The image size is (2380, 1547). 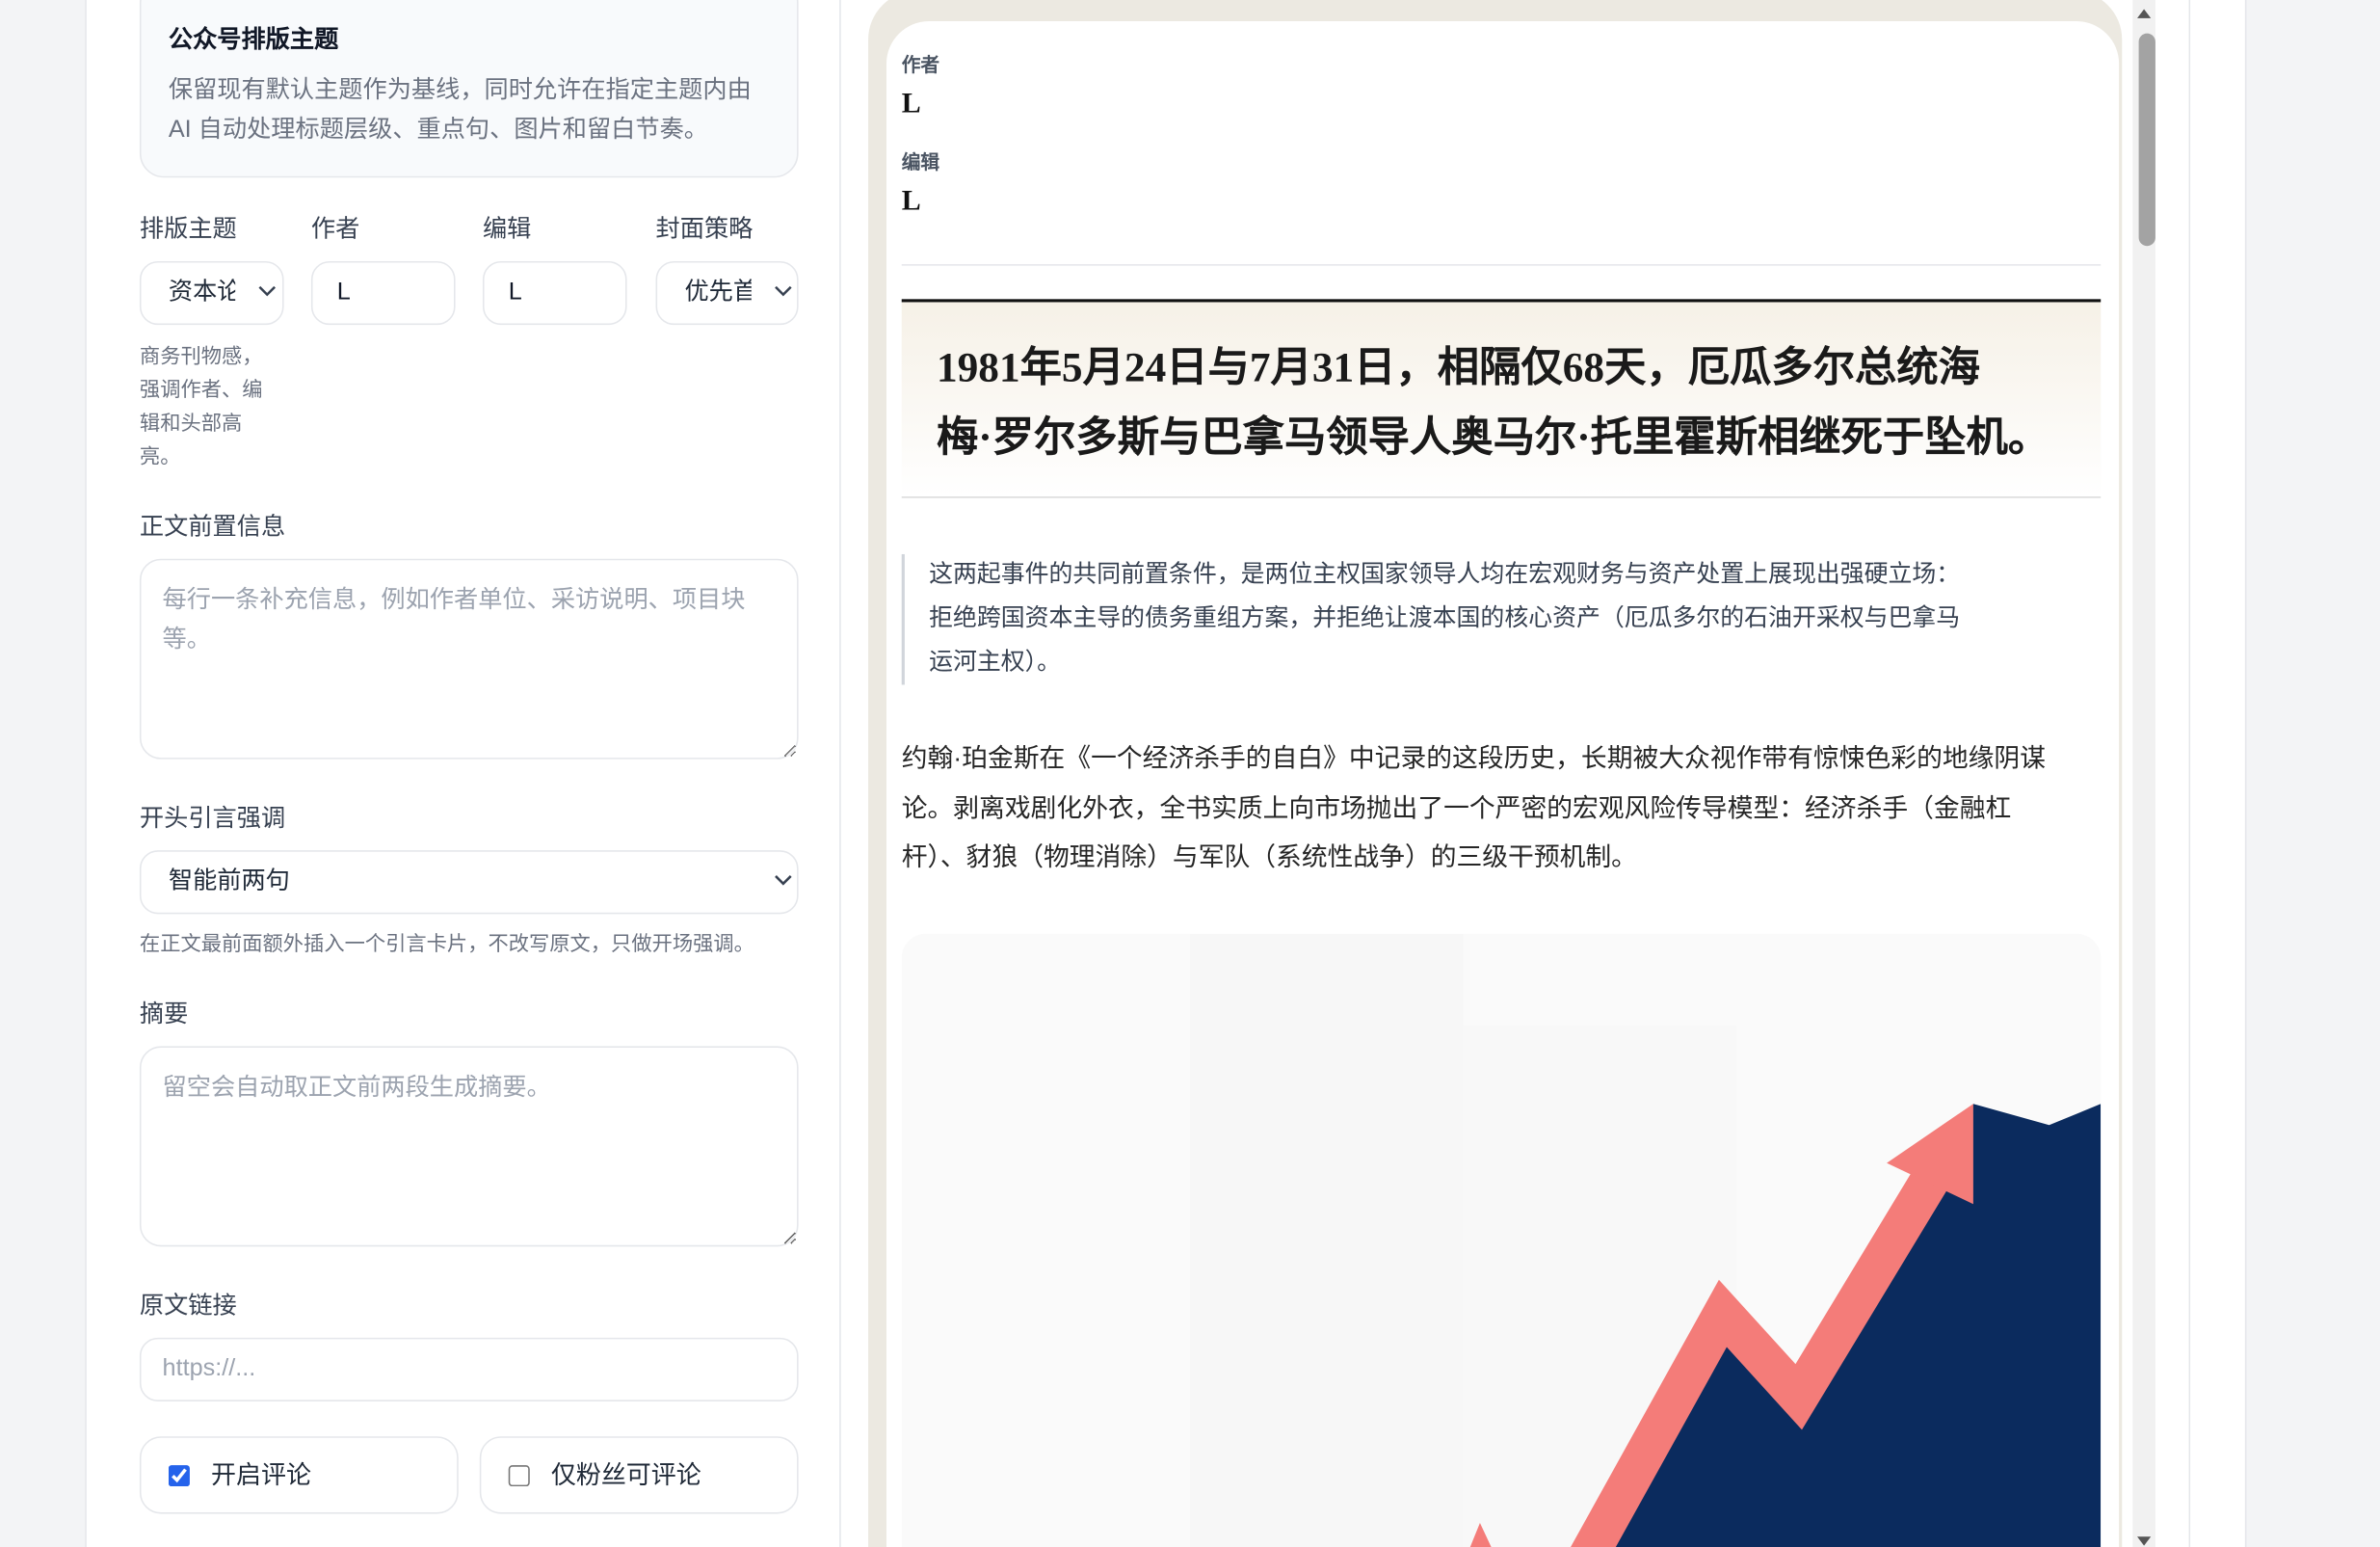 What do you see at coordinates (469, 882) in the screenshot?
I see `lead-quote-select: 智能前两句` at bounding box center [469, 882].